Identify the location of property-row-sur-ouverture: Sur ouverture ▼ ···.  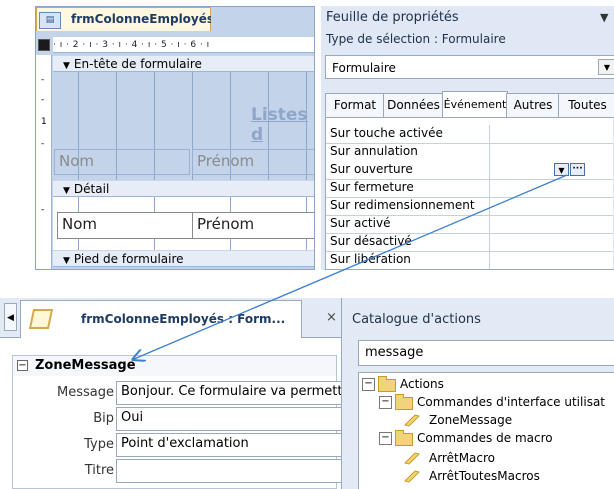
(470, 170).